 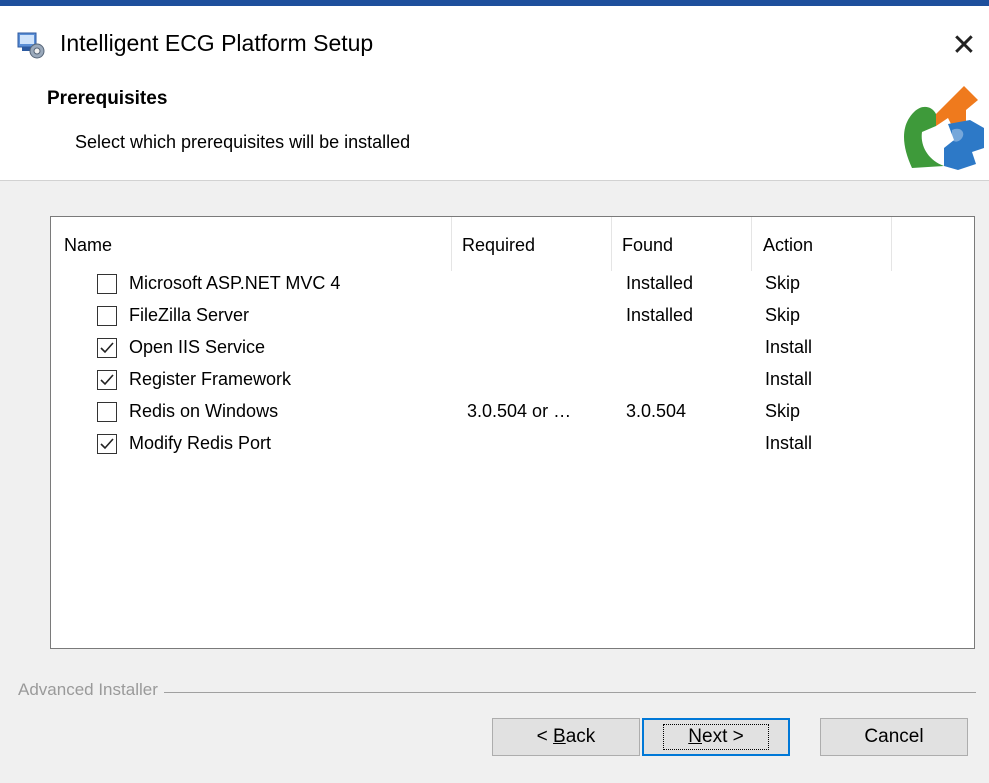 I want to click on next-button-mnemonic: N, so click(x=695, y=736).